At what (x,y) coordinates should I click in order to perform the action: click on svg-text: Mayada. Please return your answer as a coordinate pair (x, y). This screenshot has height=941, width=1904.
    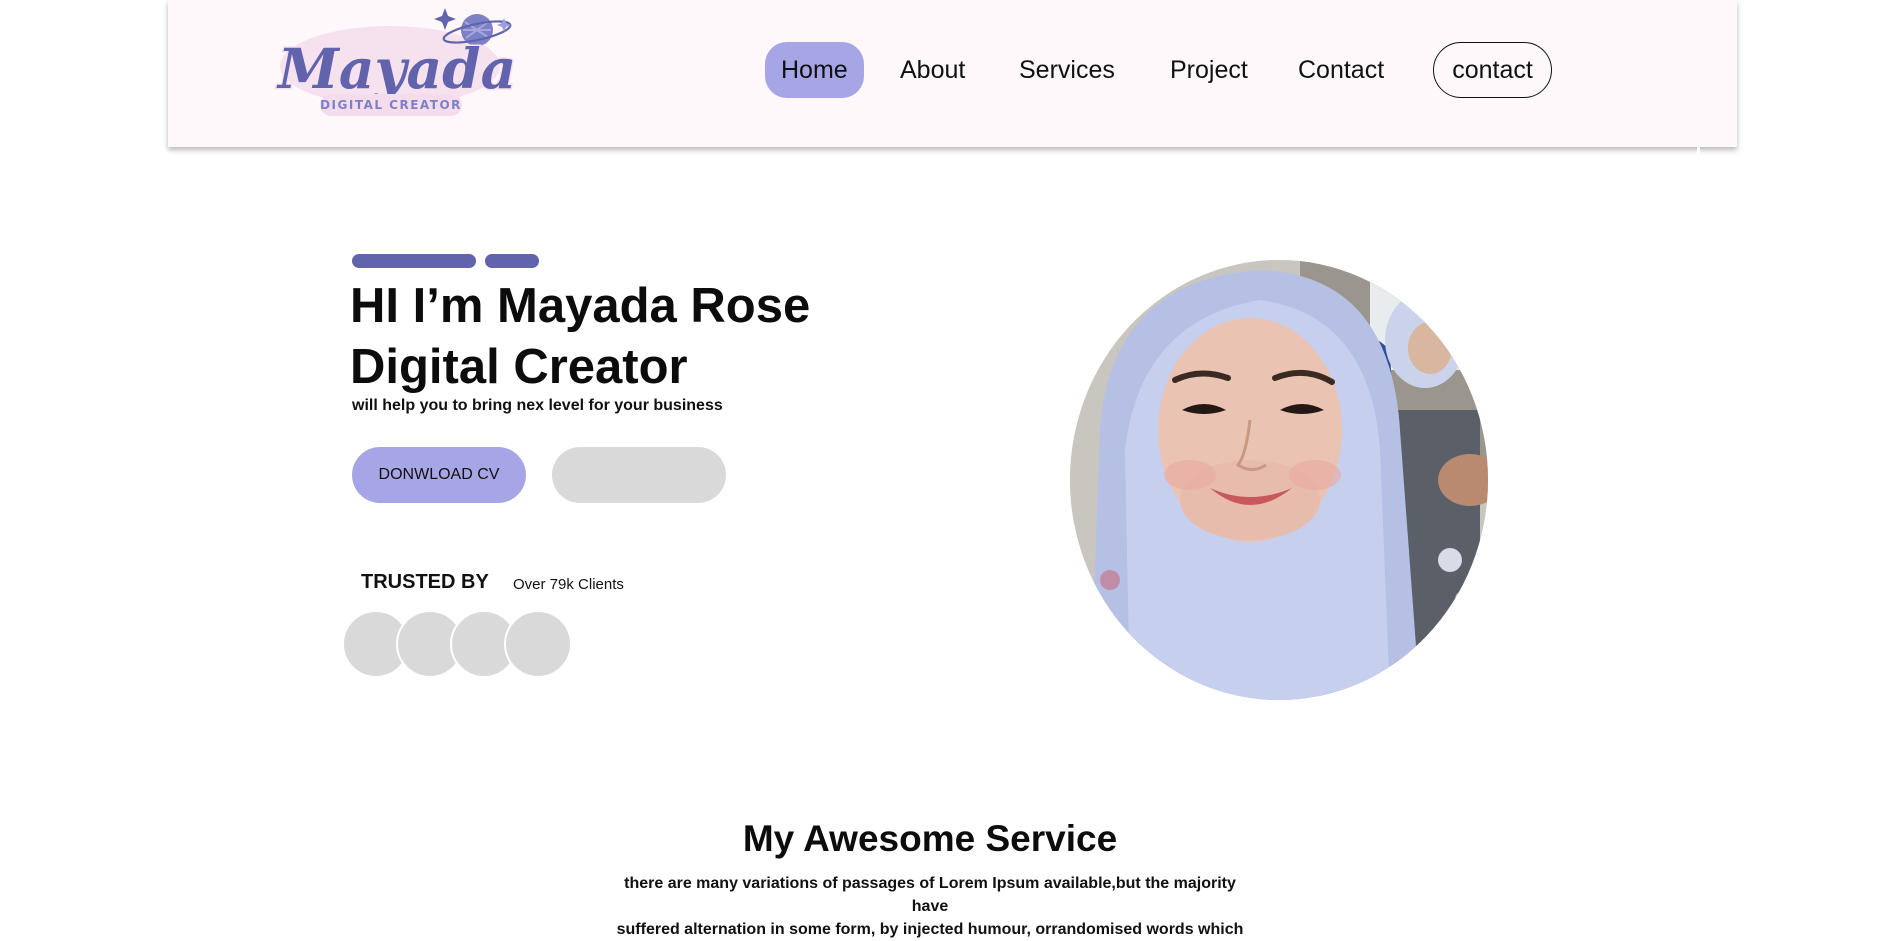
    Looking at the image, I should click on (396, 68).